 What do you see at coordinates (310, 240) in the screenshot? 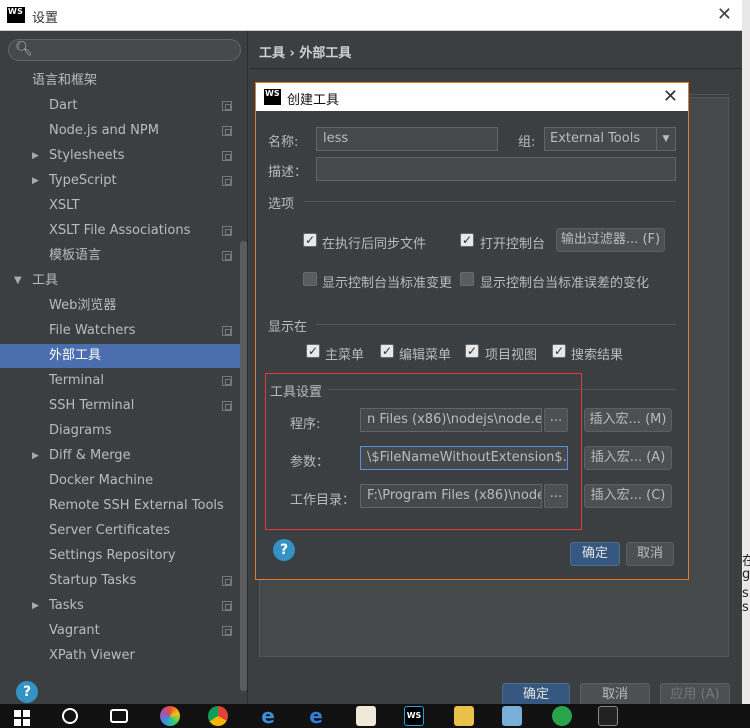
I see `sync-files-checkbox: ✓` at bounding box center [310, 240].